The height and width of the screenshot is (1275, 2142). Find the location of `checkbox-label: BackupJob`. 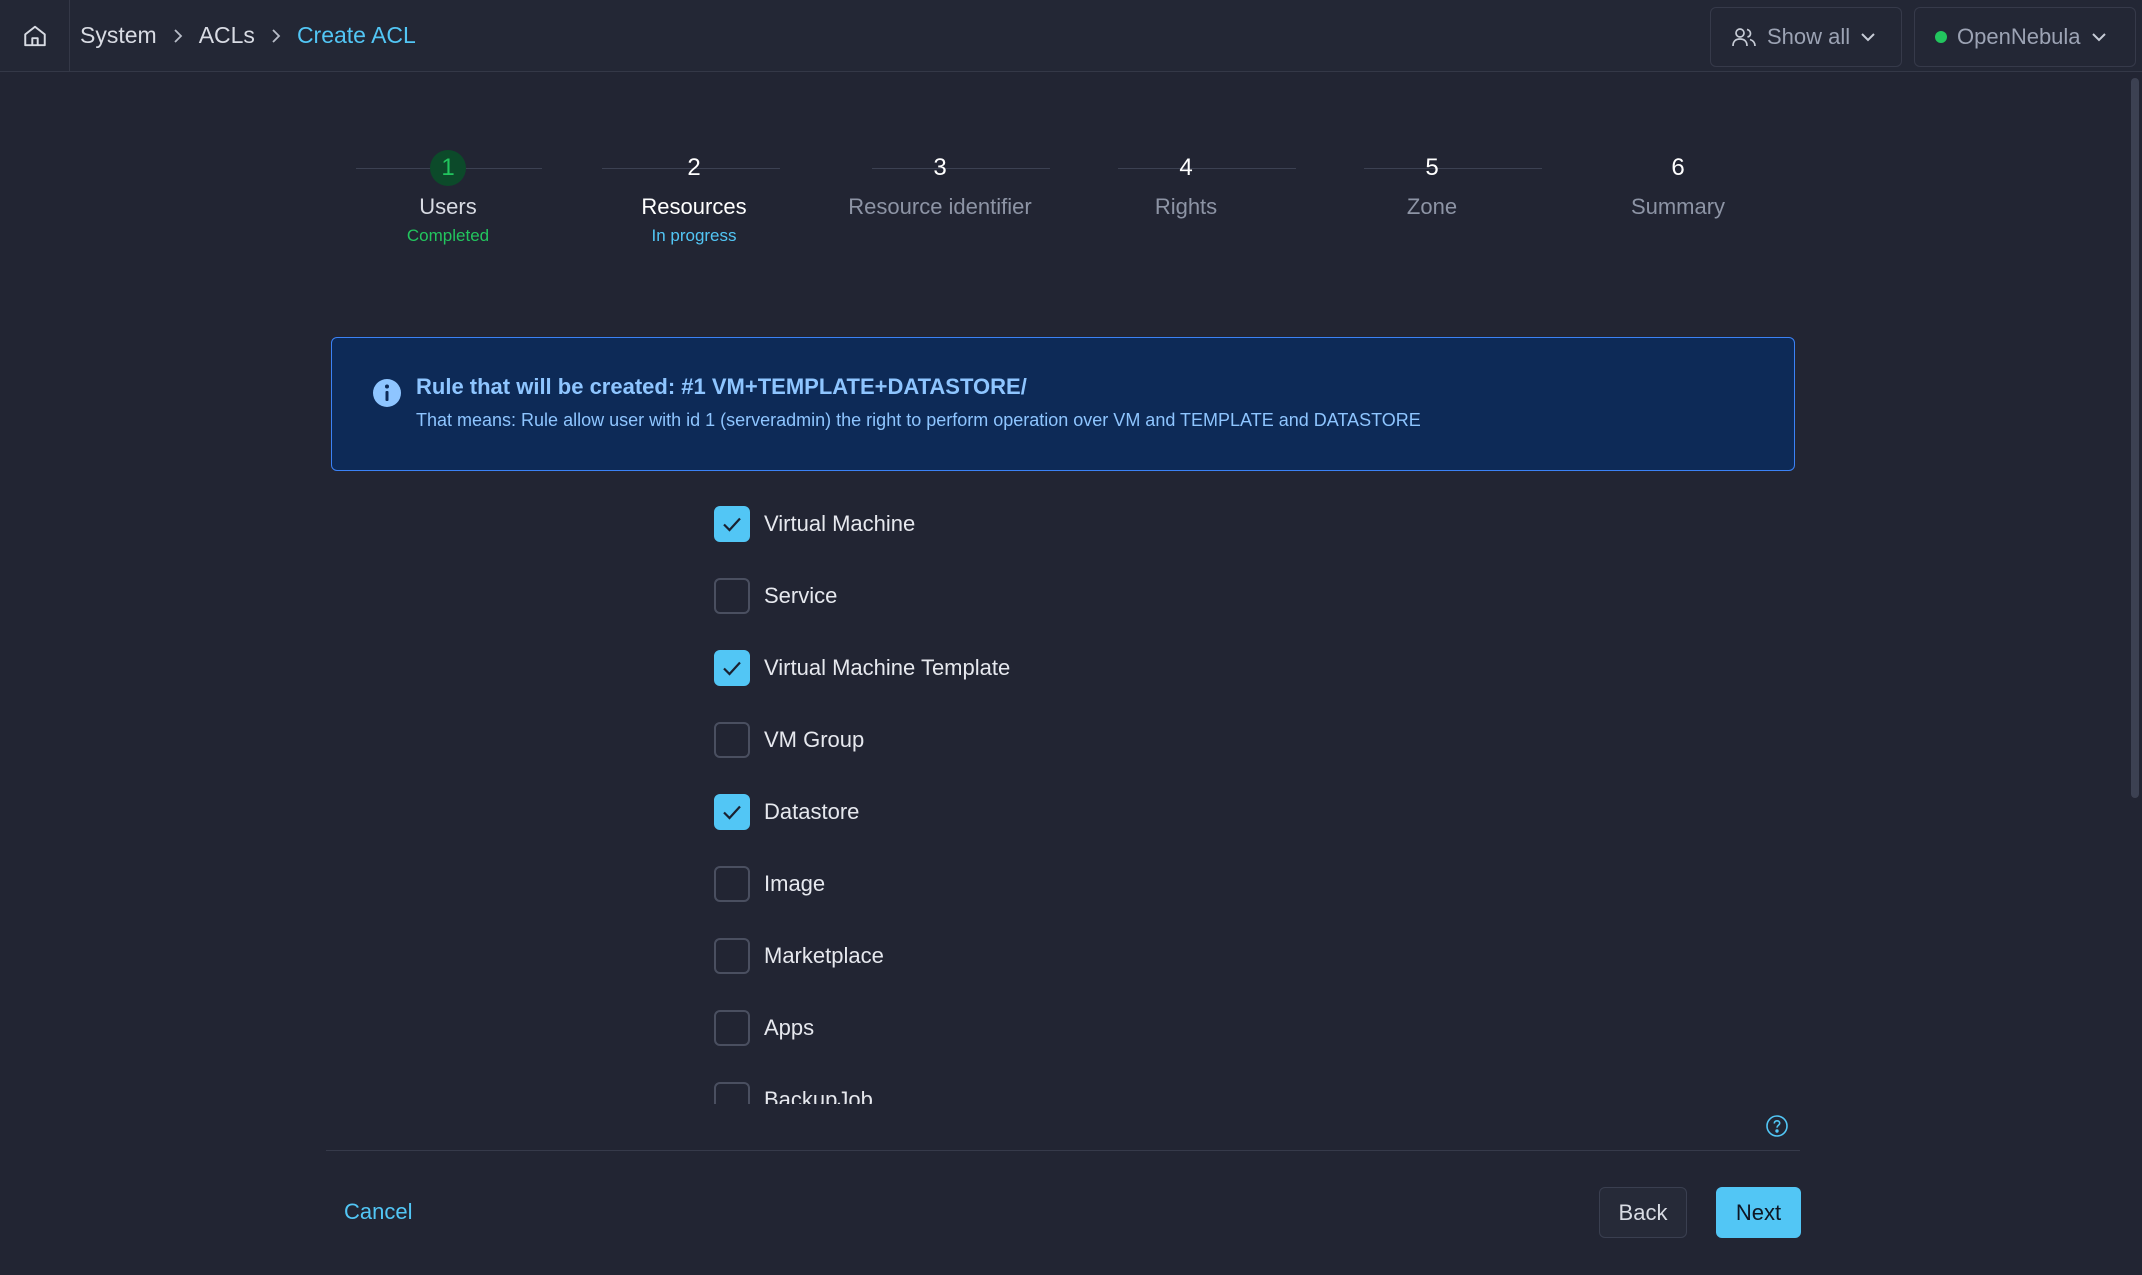

checkbox-label: BackupJob is located at coordinates (818, 1095).